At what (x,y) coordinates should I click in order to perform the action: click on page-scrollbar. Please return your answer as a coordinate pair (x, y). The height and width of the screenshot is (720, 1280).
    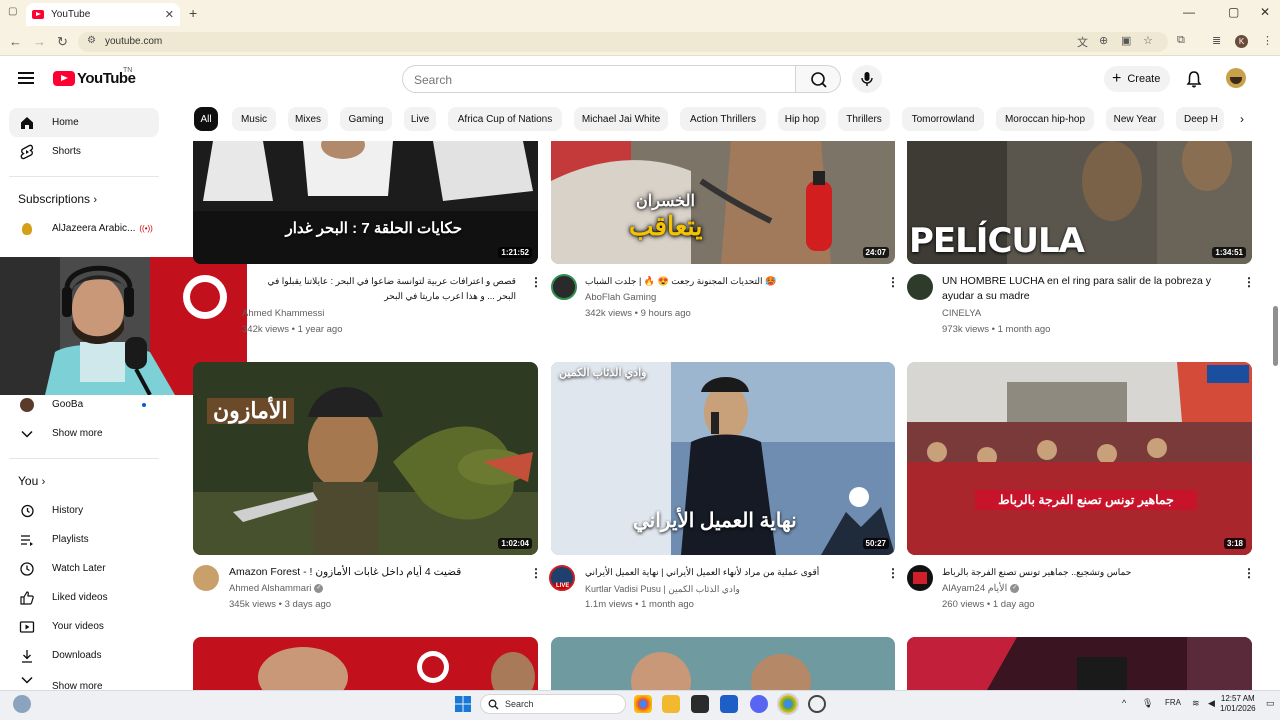
    Looking at the image, I should click on (1275, 395).